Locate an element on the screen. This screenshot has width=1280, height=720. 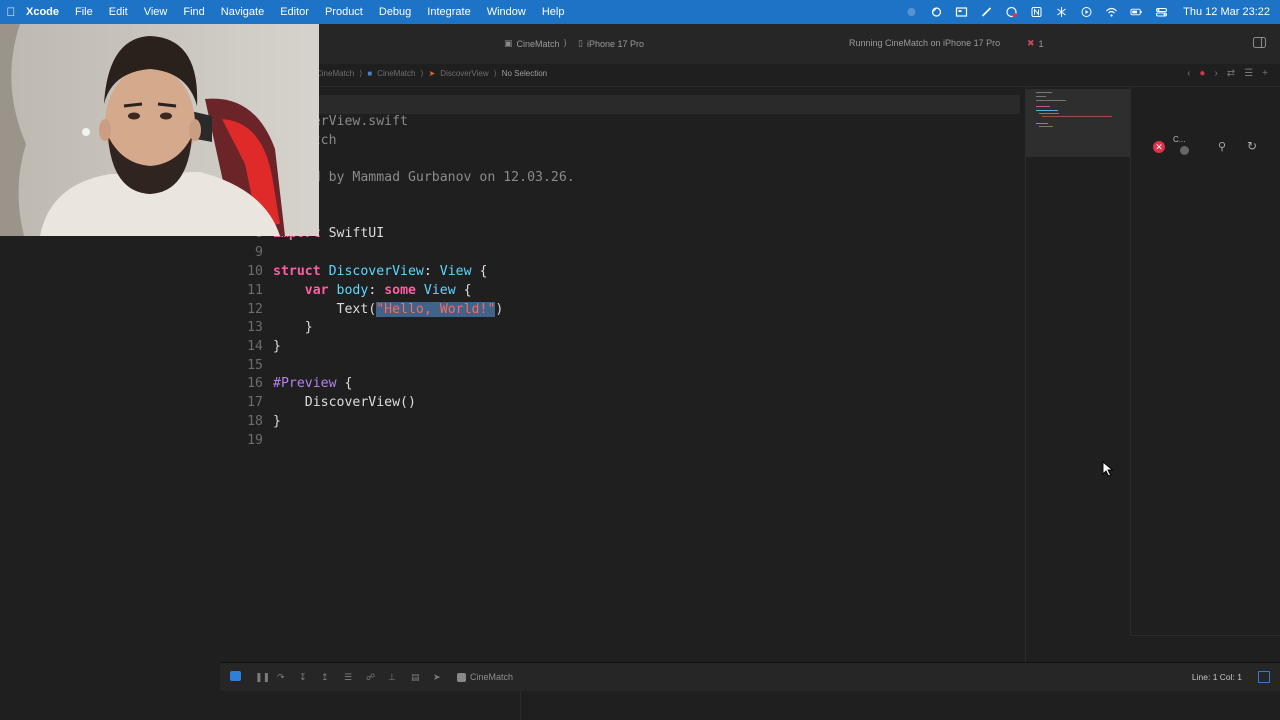
add-editor-icon: + is located at coordinates (1265, 73).